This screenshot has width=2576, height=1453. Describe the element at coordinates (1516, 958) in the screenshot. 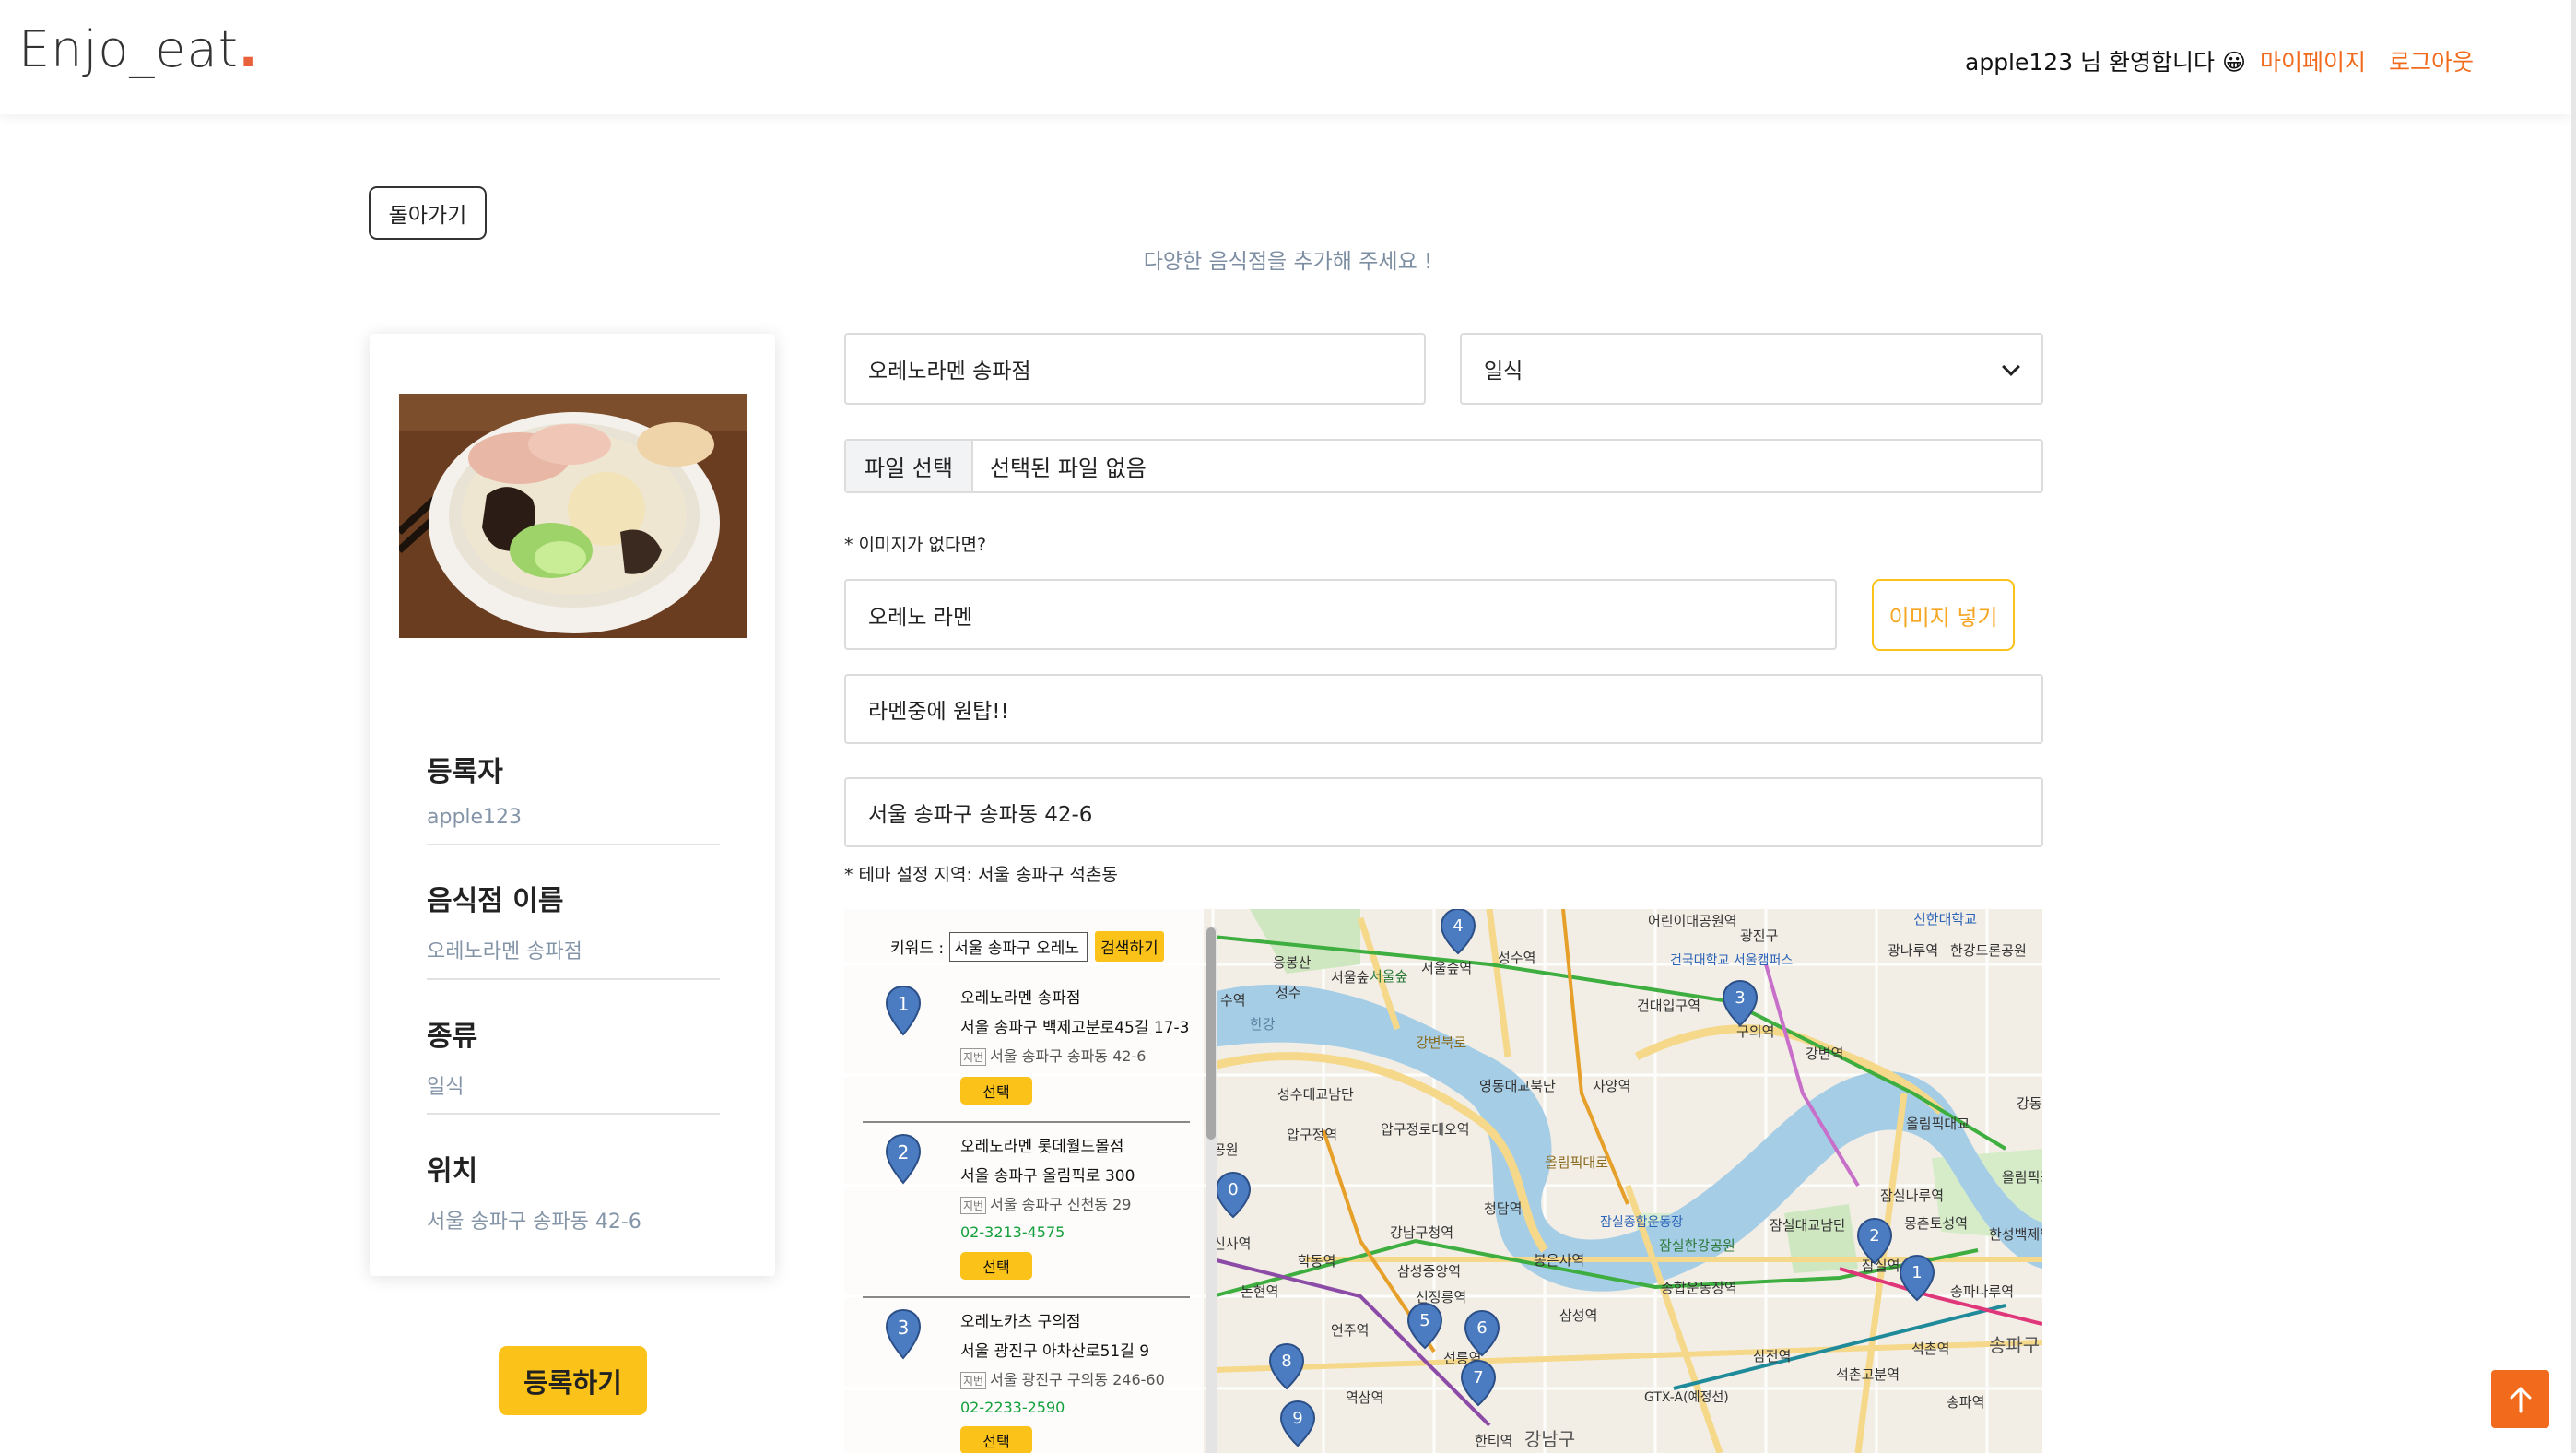

I see `map-label: 성수역` at that location.